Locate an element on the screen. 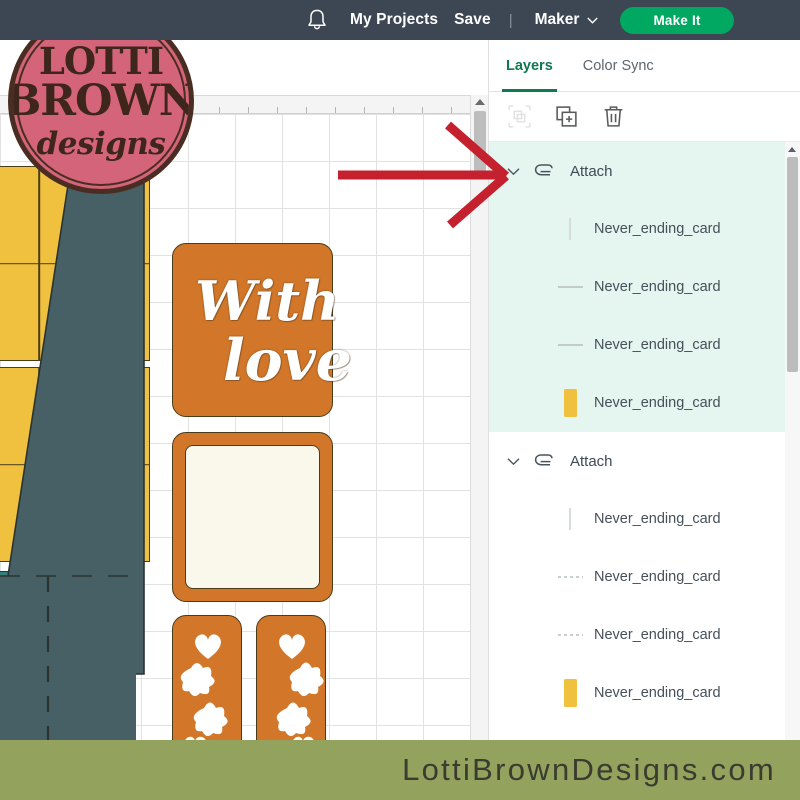  tab-layers: Layers is located at coordinates (529, 66).